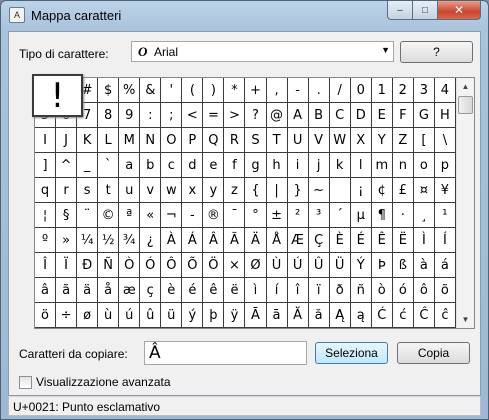  Describe the element at coordinates (256, 165) in the screenshot. I see `character-cell: g` at that location.